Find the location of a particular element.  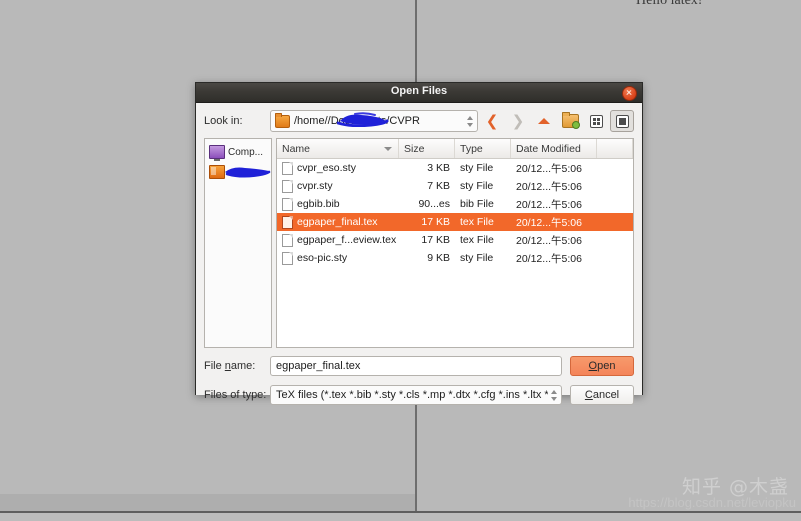

back-button: ❮ is located at coordinates (492, 121).